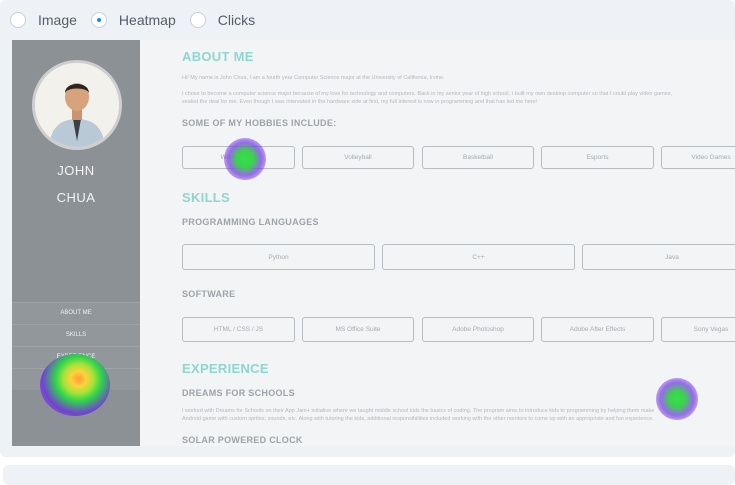 The image size is (735, 485). Describe the element at coordinates (278, 257) in the screenshot. I see `language-python: Python` at that location.